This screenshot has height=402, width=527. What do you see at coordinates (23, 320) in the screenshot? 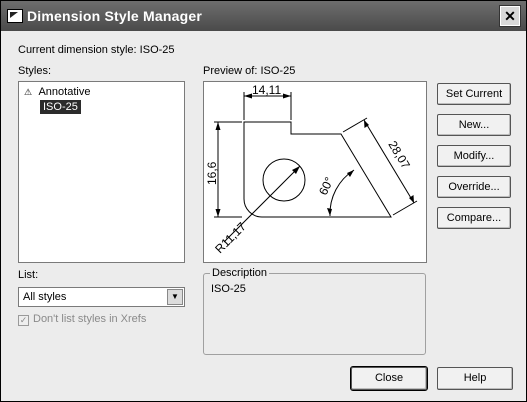
I see `xrefs-checkbox: ✓` at bounding box center [23, 320].